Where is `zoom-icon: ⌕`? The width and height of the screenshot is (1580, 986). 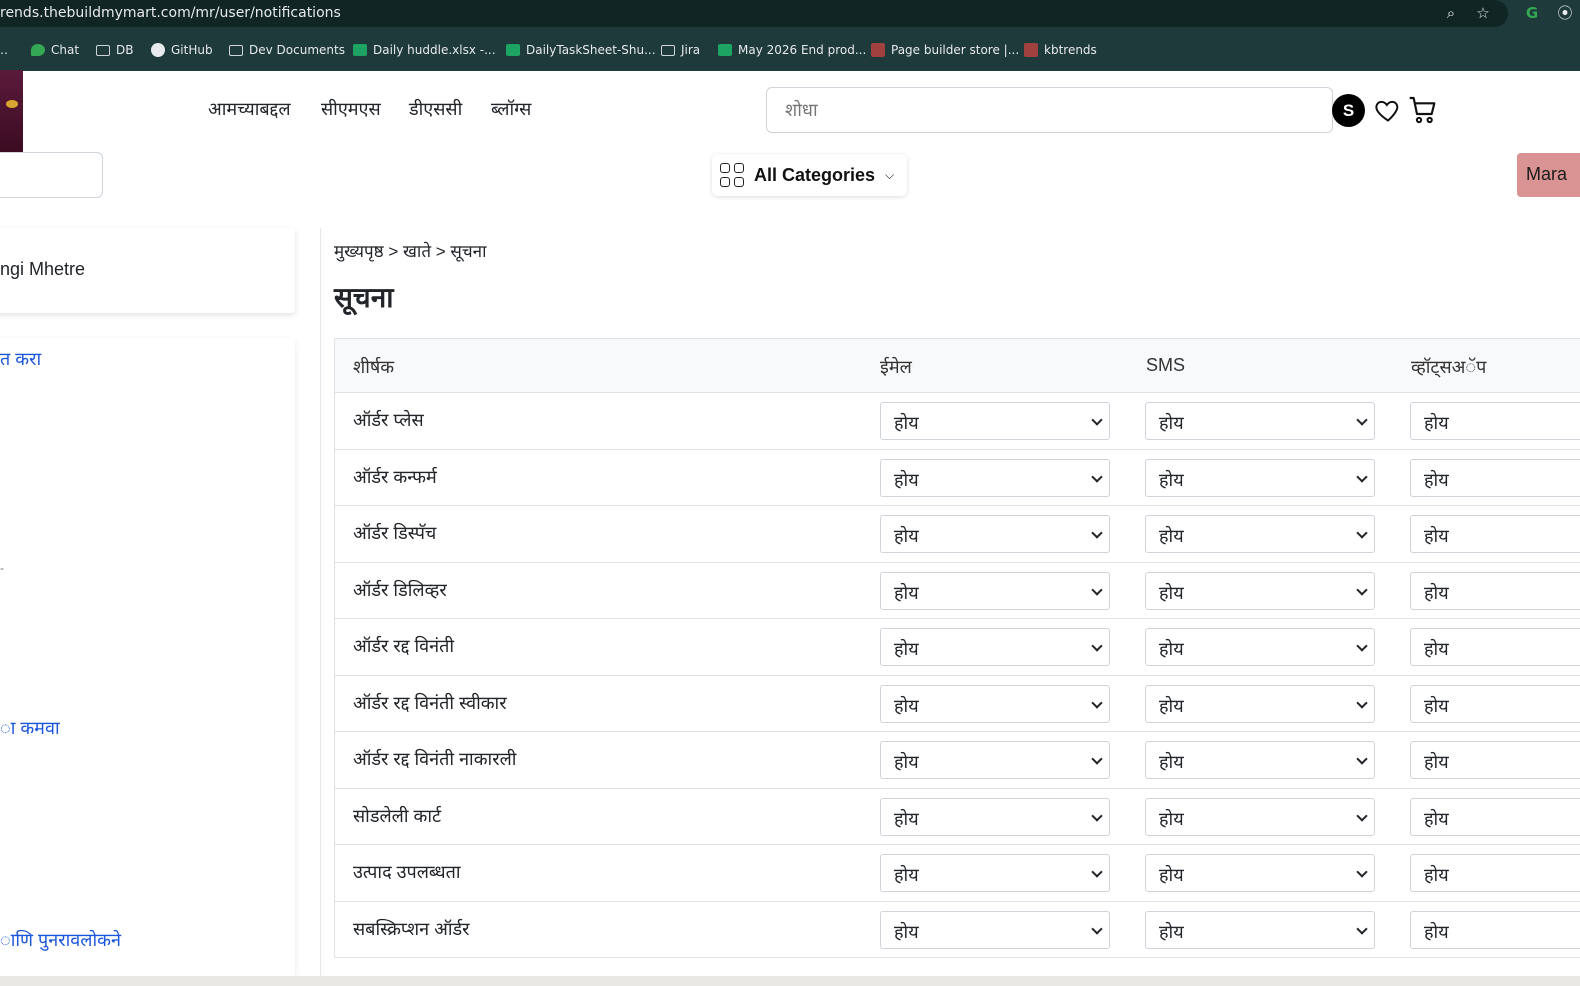 zoom-icon: ⌕ is located at coordinates (1451, 13).